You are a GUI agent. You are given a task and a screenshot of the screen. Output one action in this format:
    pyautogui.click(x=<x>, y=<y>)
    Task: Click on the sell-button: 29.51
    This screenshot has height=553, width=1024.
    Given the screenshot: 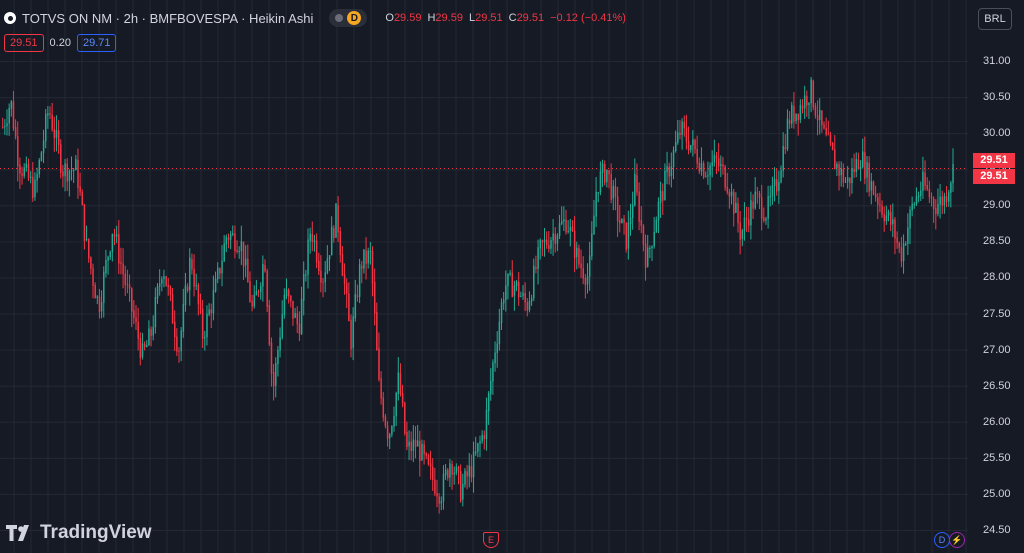 What is the action you would take?
    pyautogui.click(x=24, y=43)
    